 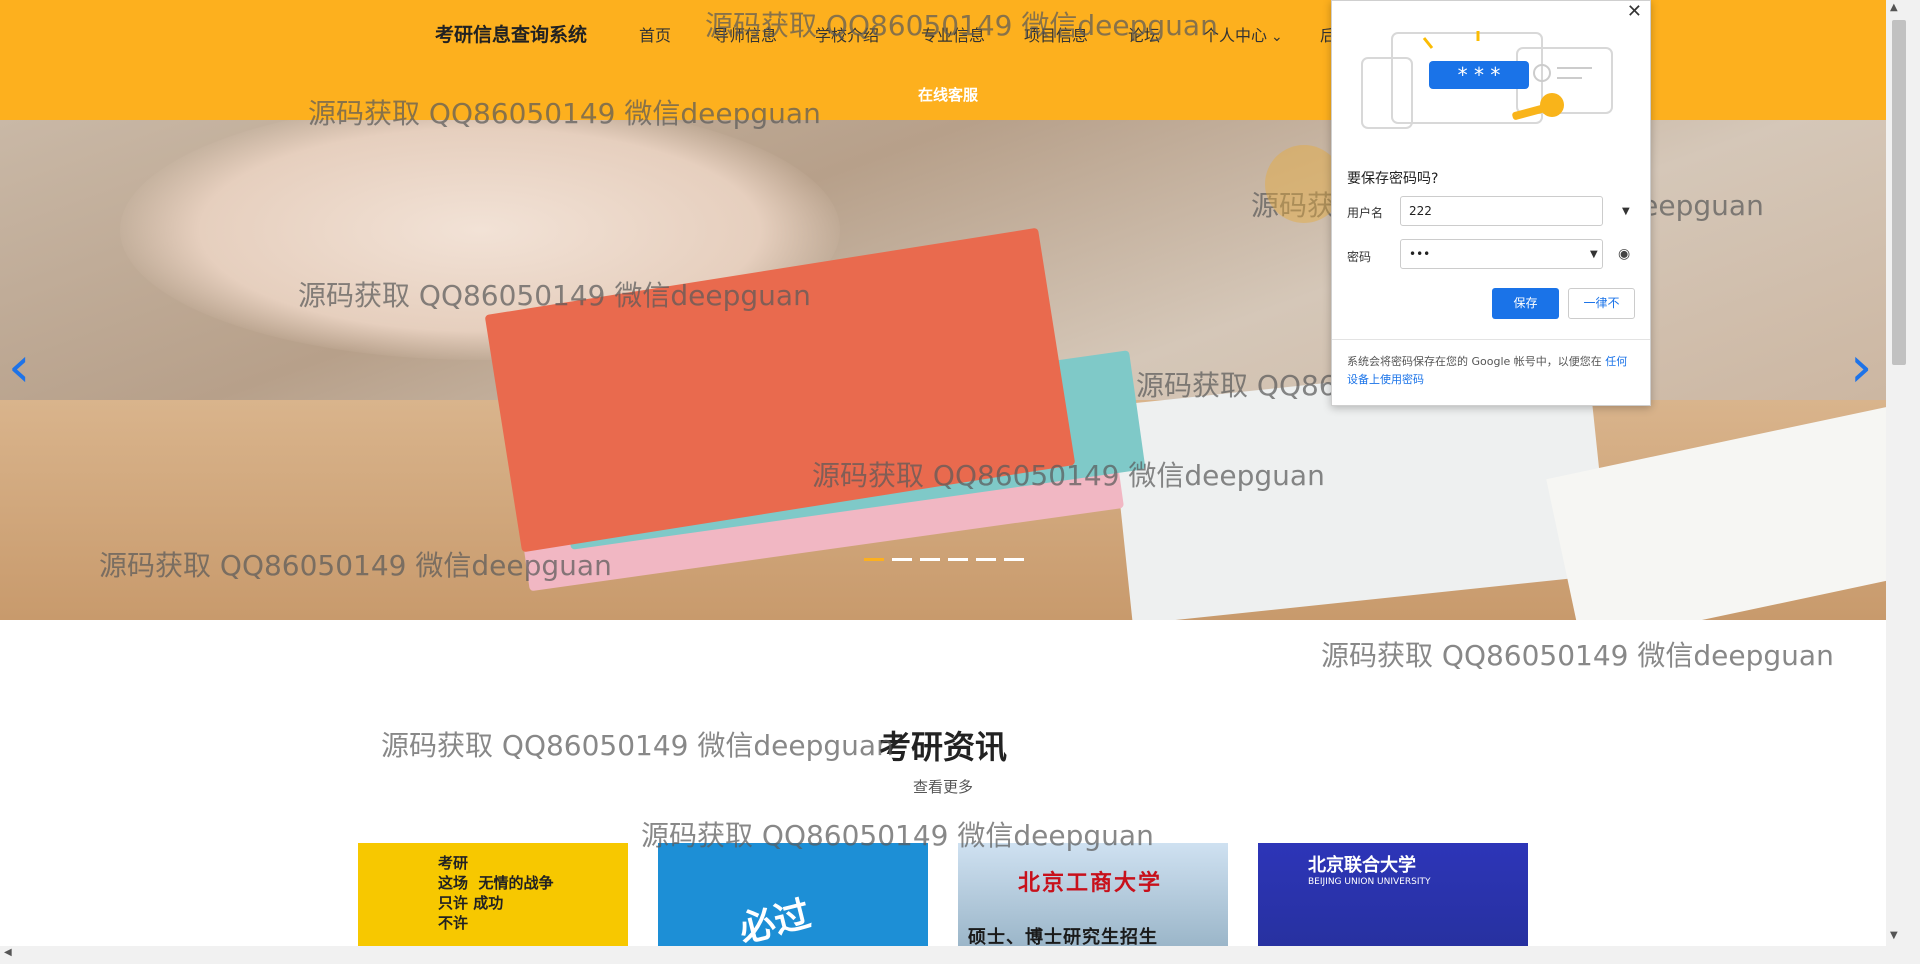 What do you see at coordinates (1894, 935) in the screenshot?
I see `scroll-down-icon: ▼` at bounding box center [1894, 935].